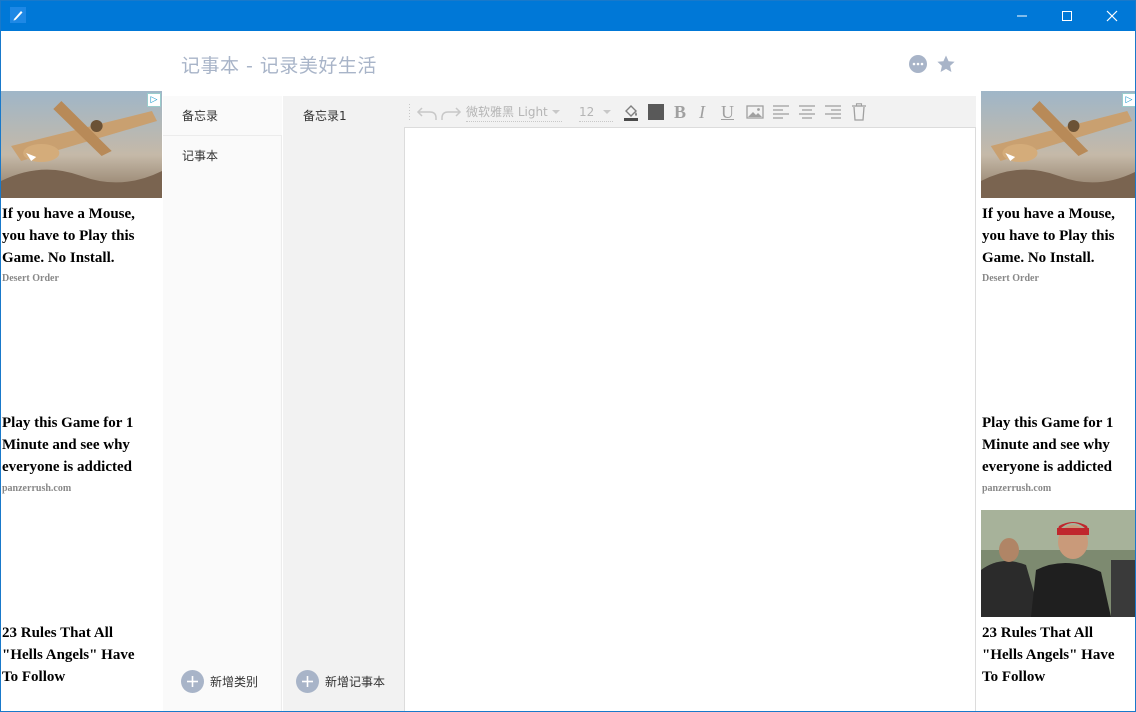 The height and width of the screenshot is (712, 1136). I want to click on category-item-memo: 备忘录, so click(222, 116).